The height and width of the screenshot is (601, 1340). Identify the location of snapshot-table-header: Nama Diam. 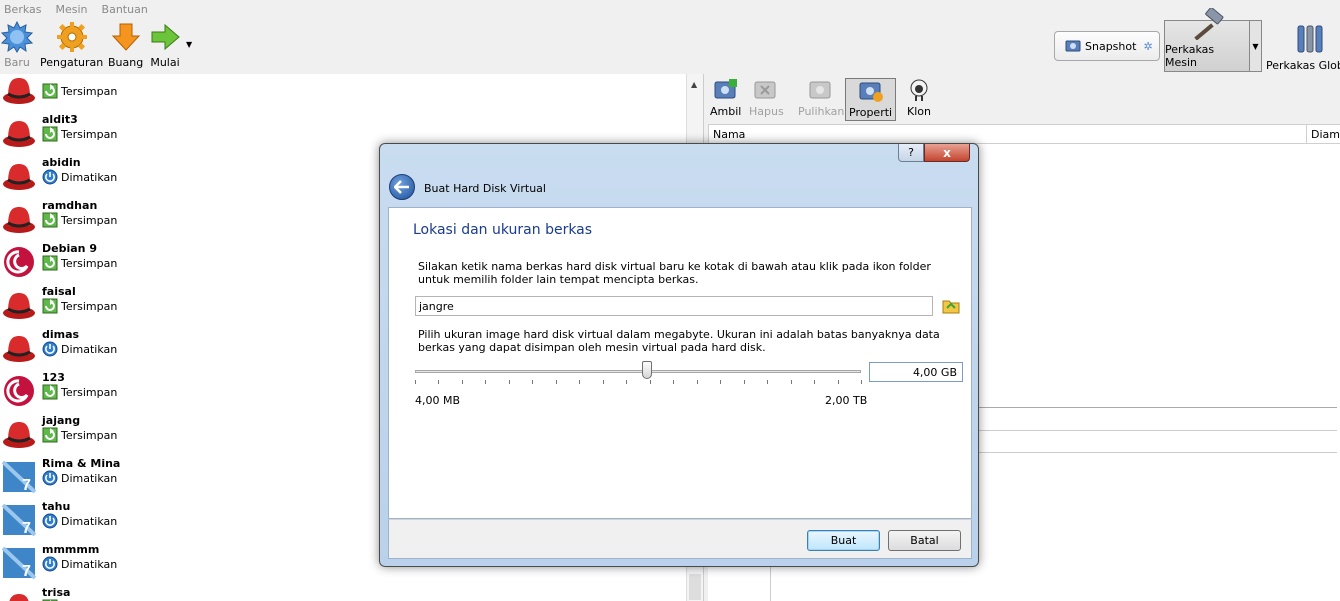
(1024, 134).